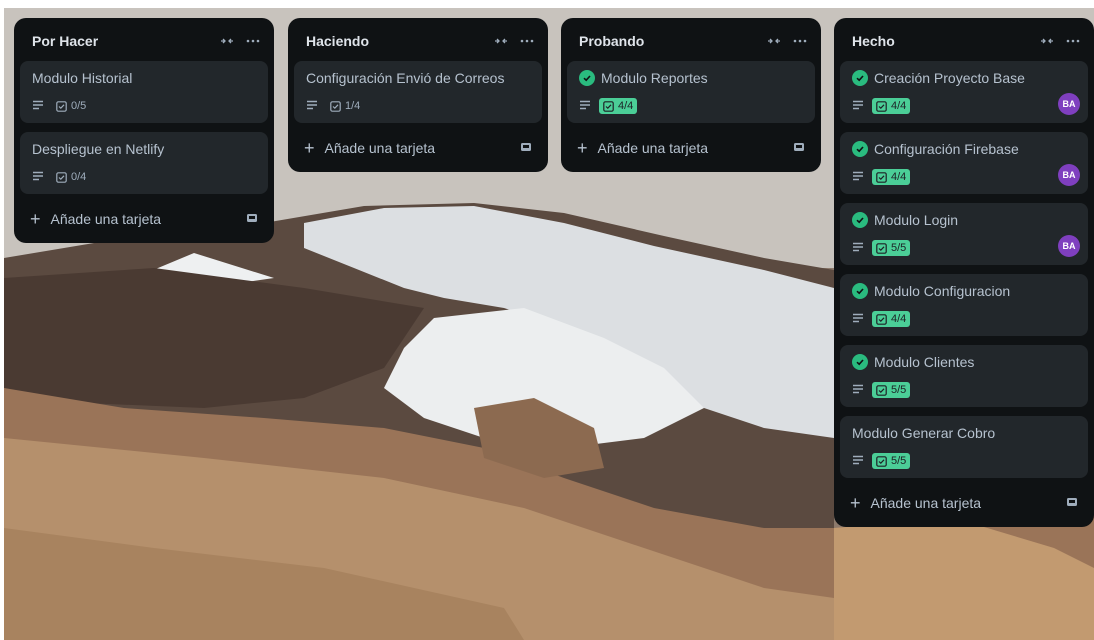 The image size is (1094, 640). What do you see at coordinates (964, 376) in the screenshot?
I see `card: Modulo Clientes 5/5` at bounding box center [964, 376].